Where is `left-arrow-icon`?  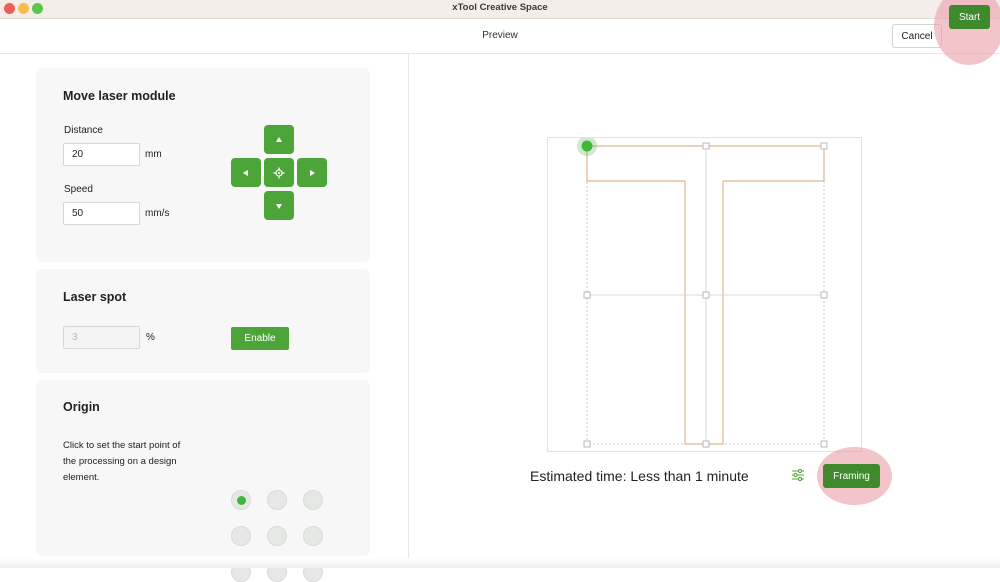 left-arrow-icon is located at coordinates (245, 172).